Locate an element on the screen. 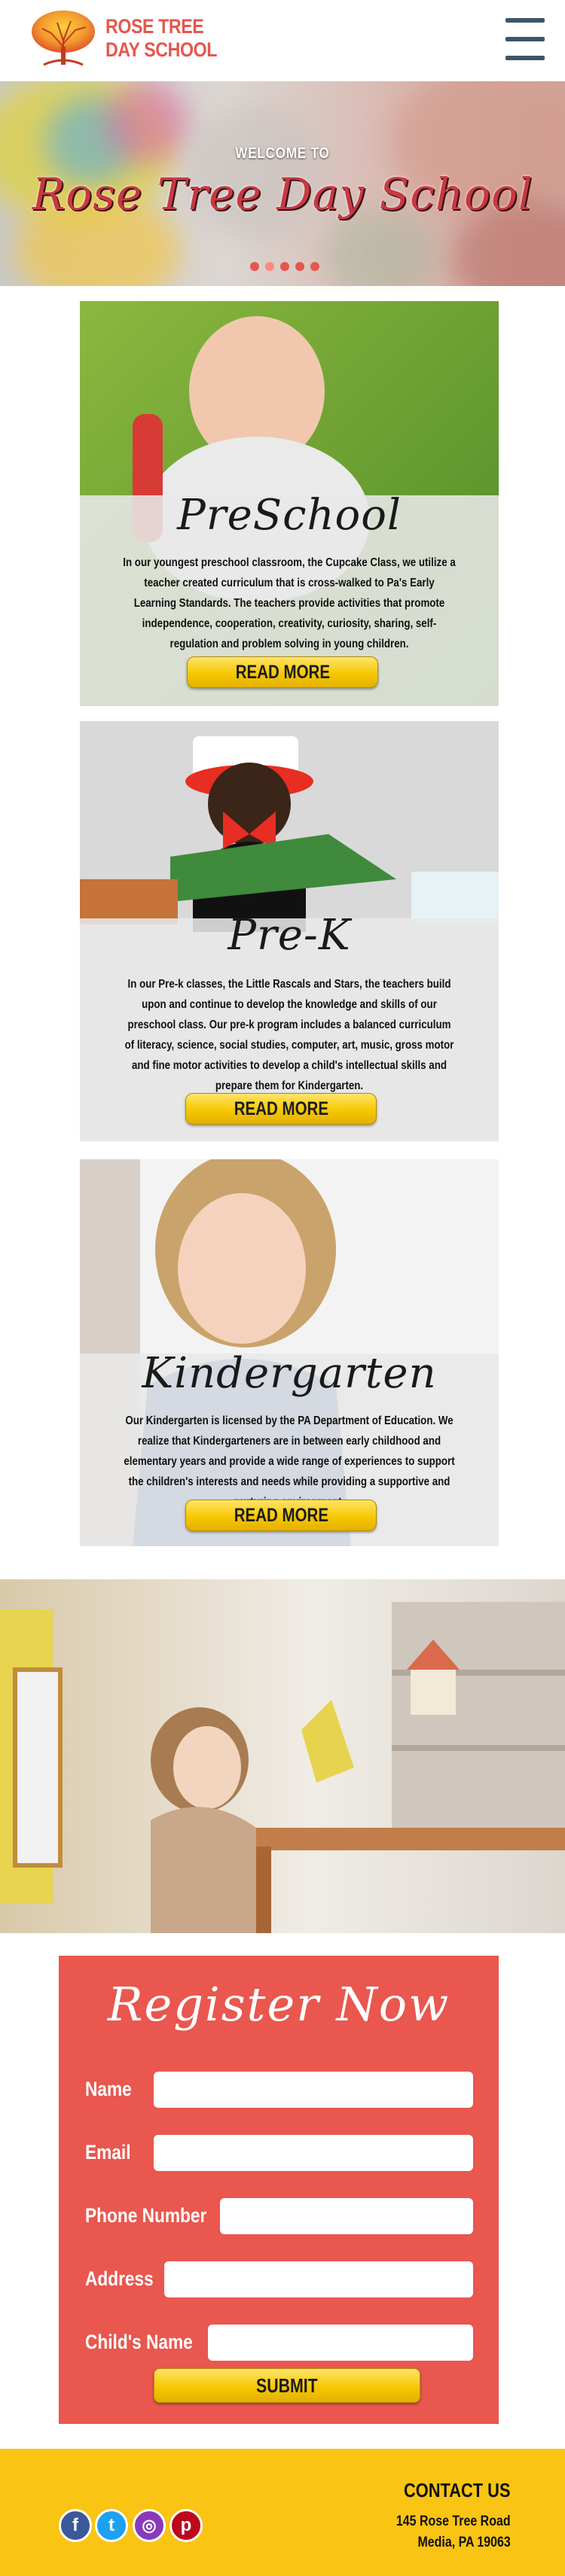  address-label: Address is located at coordinates (119, 2278).